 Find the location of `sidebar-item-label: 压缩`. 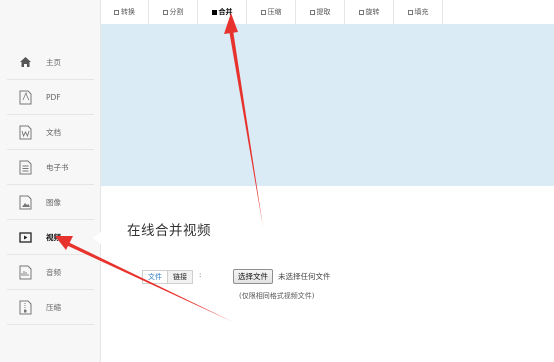

sidebar-item-label: 压缩 is located at coordinates (53, 307).